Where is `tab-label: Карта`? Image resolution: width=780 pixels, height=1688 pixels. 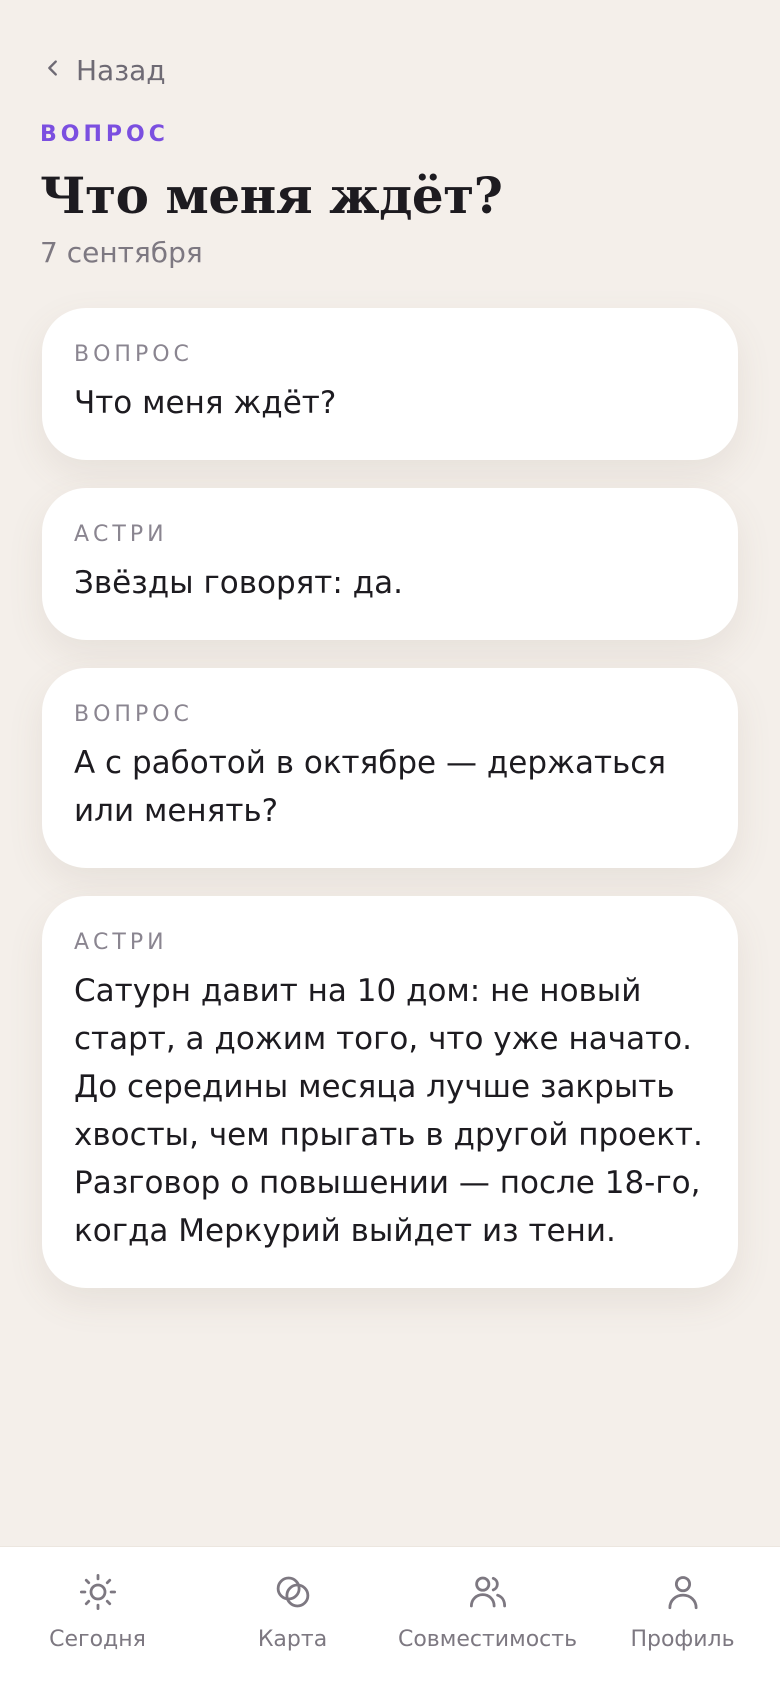
tab-label: Карта is located at coordinates (292, 1639).